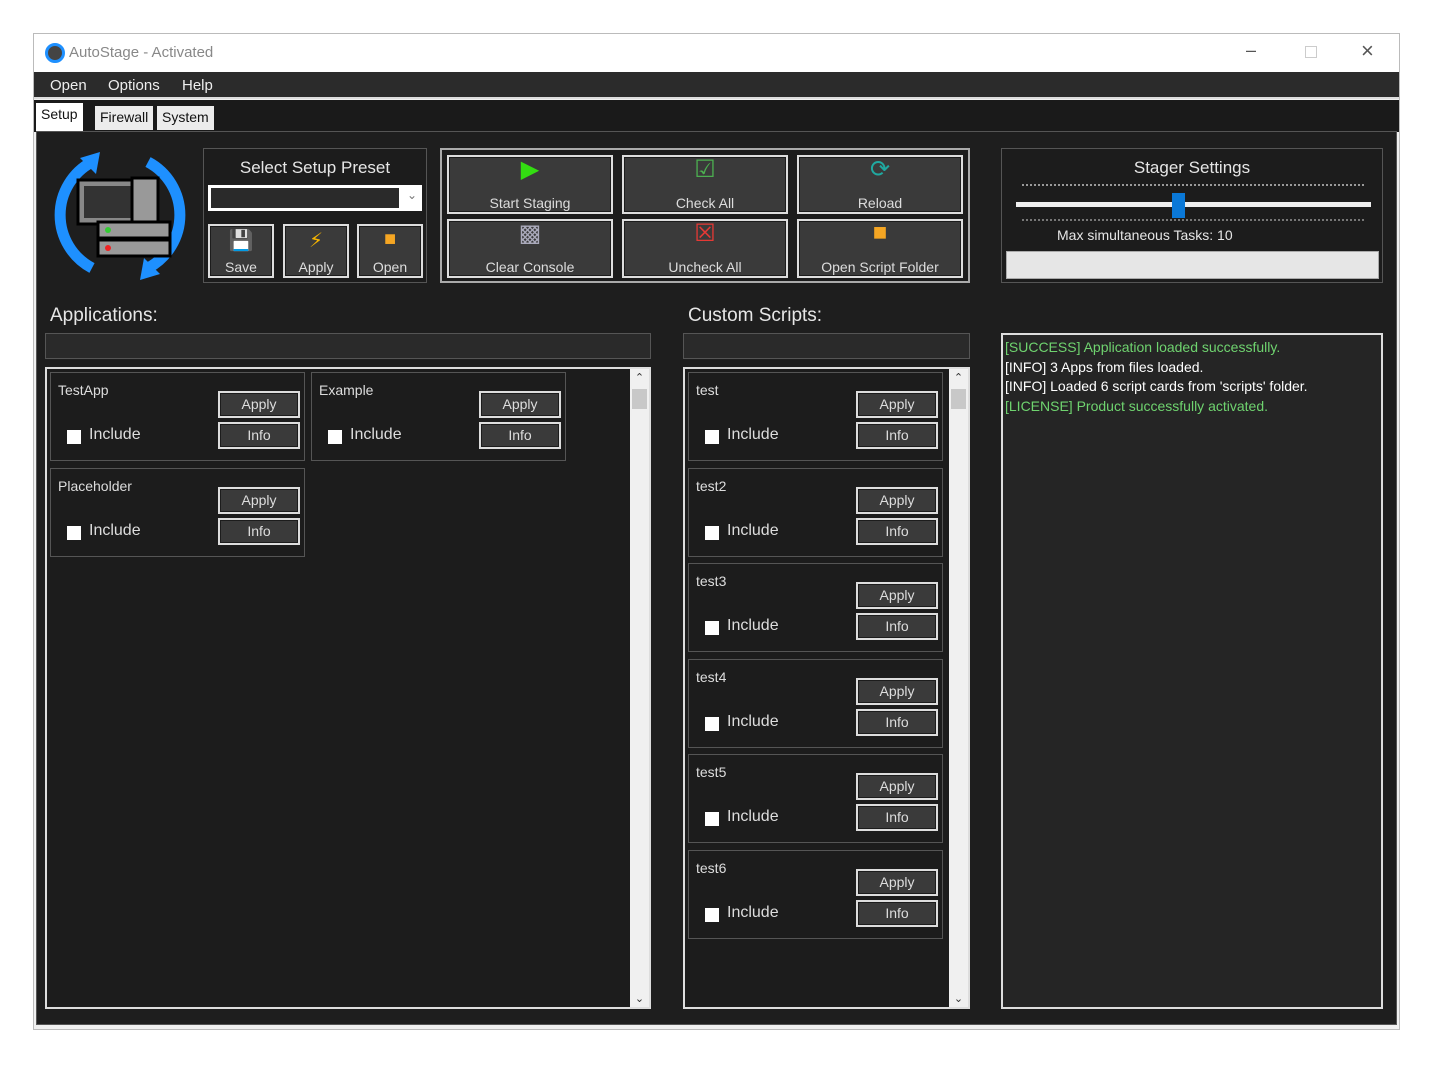  Describe the element at coordinates (958, 688) in the screenshot. I see `scripts-scrollbar: ⌃ ⌄` at that location.